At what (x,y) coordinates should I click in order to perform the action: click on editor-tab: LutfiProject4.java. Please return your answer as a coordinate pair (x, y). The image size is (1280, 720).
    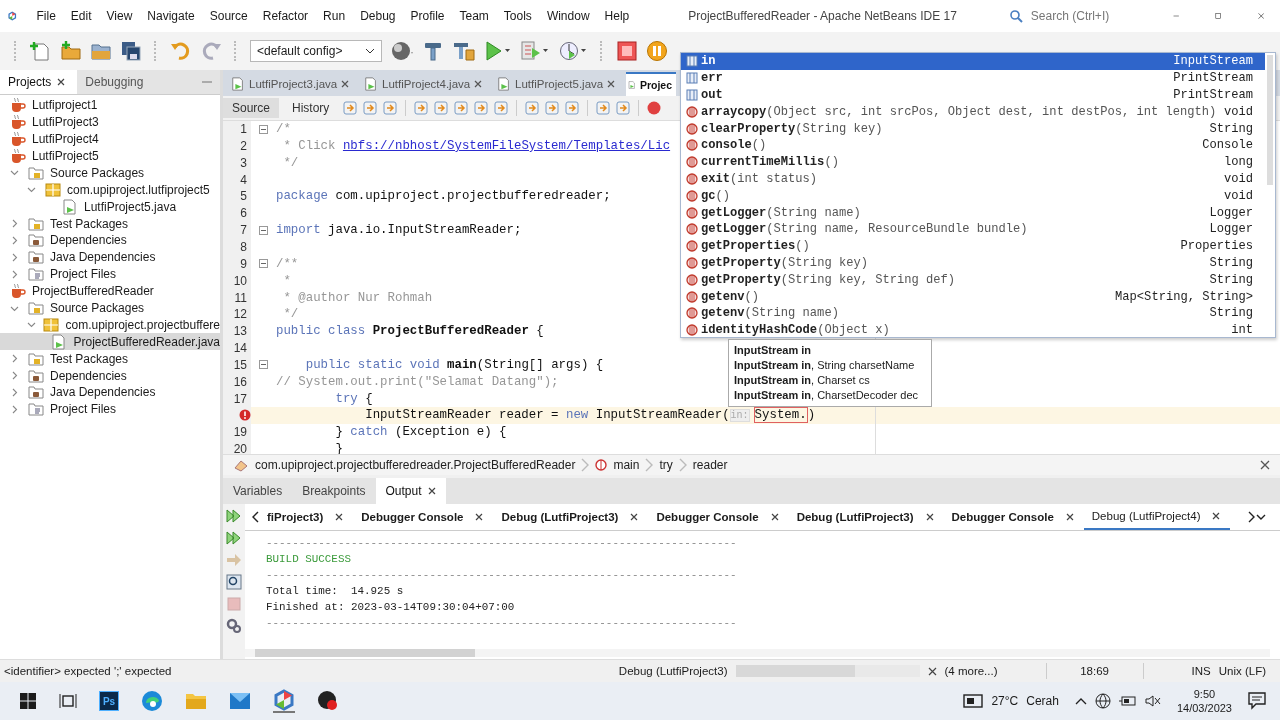
    Looking at the image, I should click on (426, 83).